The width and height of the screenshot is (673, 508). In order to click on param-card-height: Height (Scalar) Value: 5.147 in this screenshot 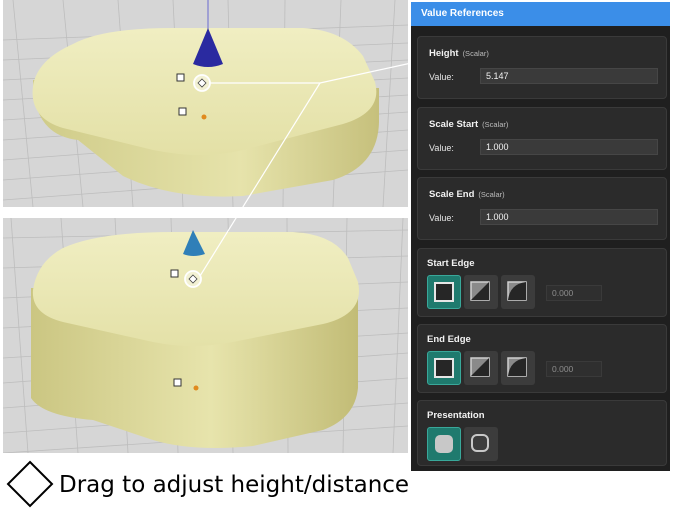, I will do `click(542, 67)`.